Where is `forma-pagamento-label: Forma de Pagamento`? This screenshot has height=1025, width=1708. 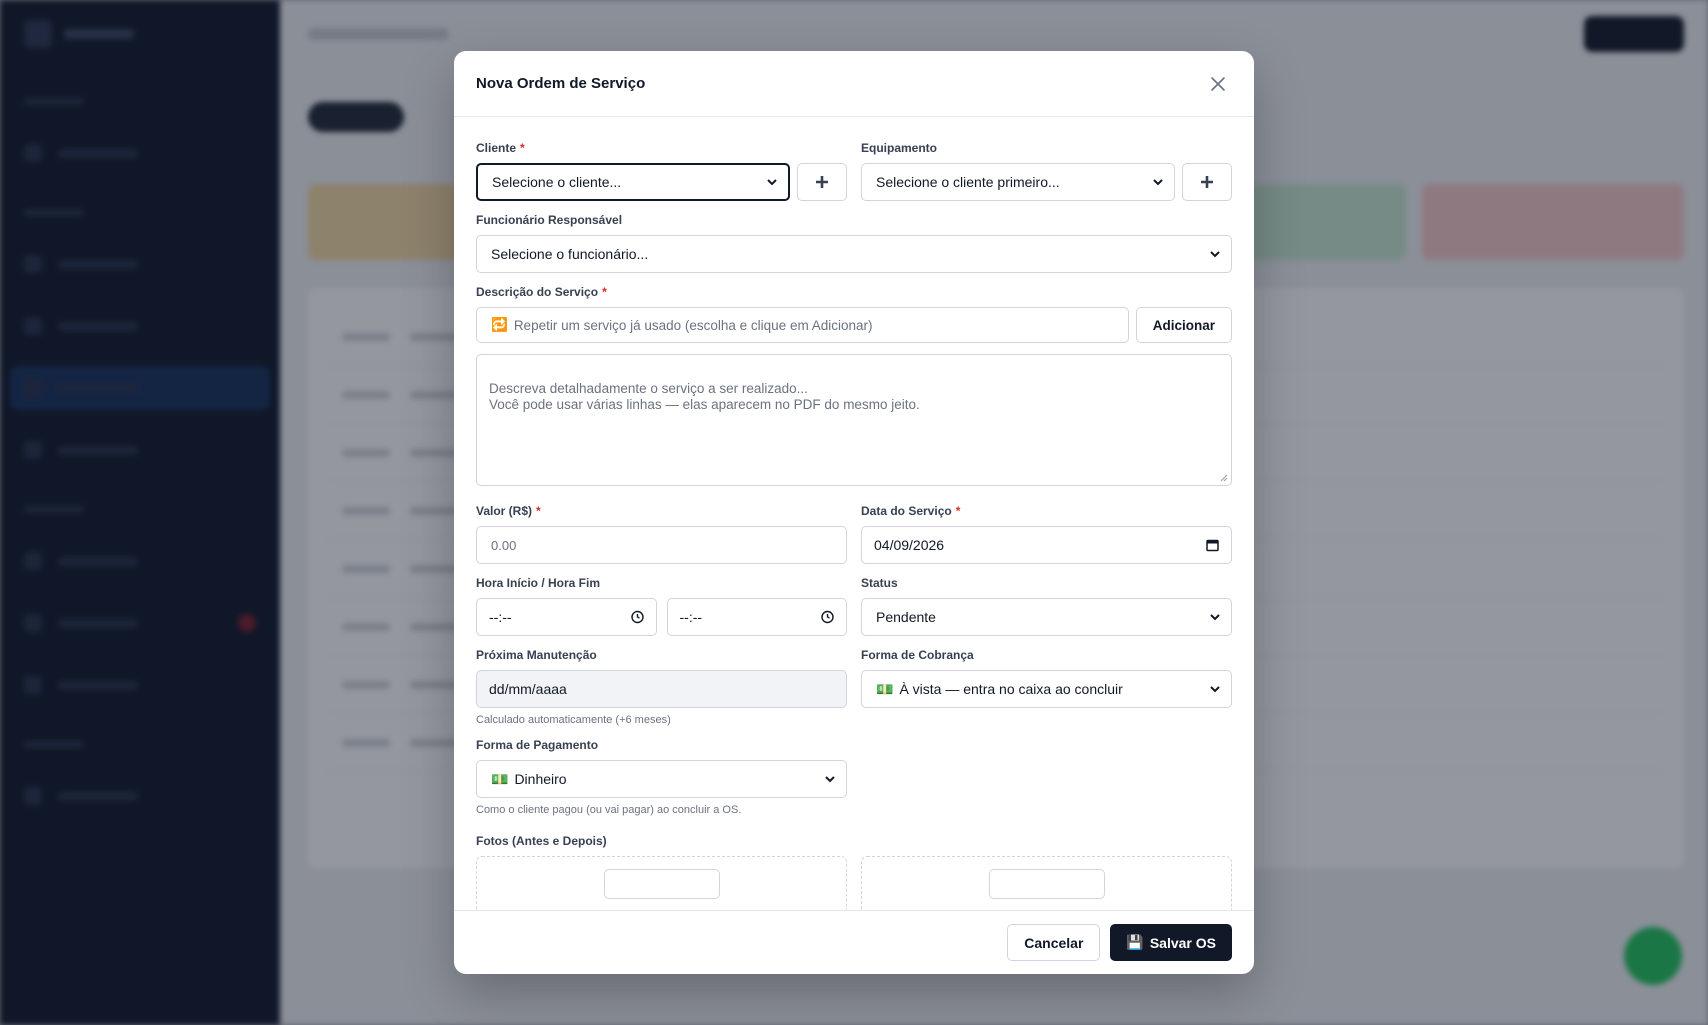 forma-pagamento-label: Forma de Pagamento is located at coordinates (537, 745).